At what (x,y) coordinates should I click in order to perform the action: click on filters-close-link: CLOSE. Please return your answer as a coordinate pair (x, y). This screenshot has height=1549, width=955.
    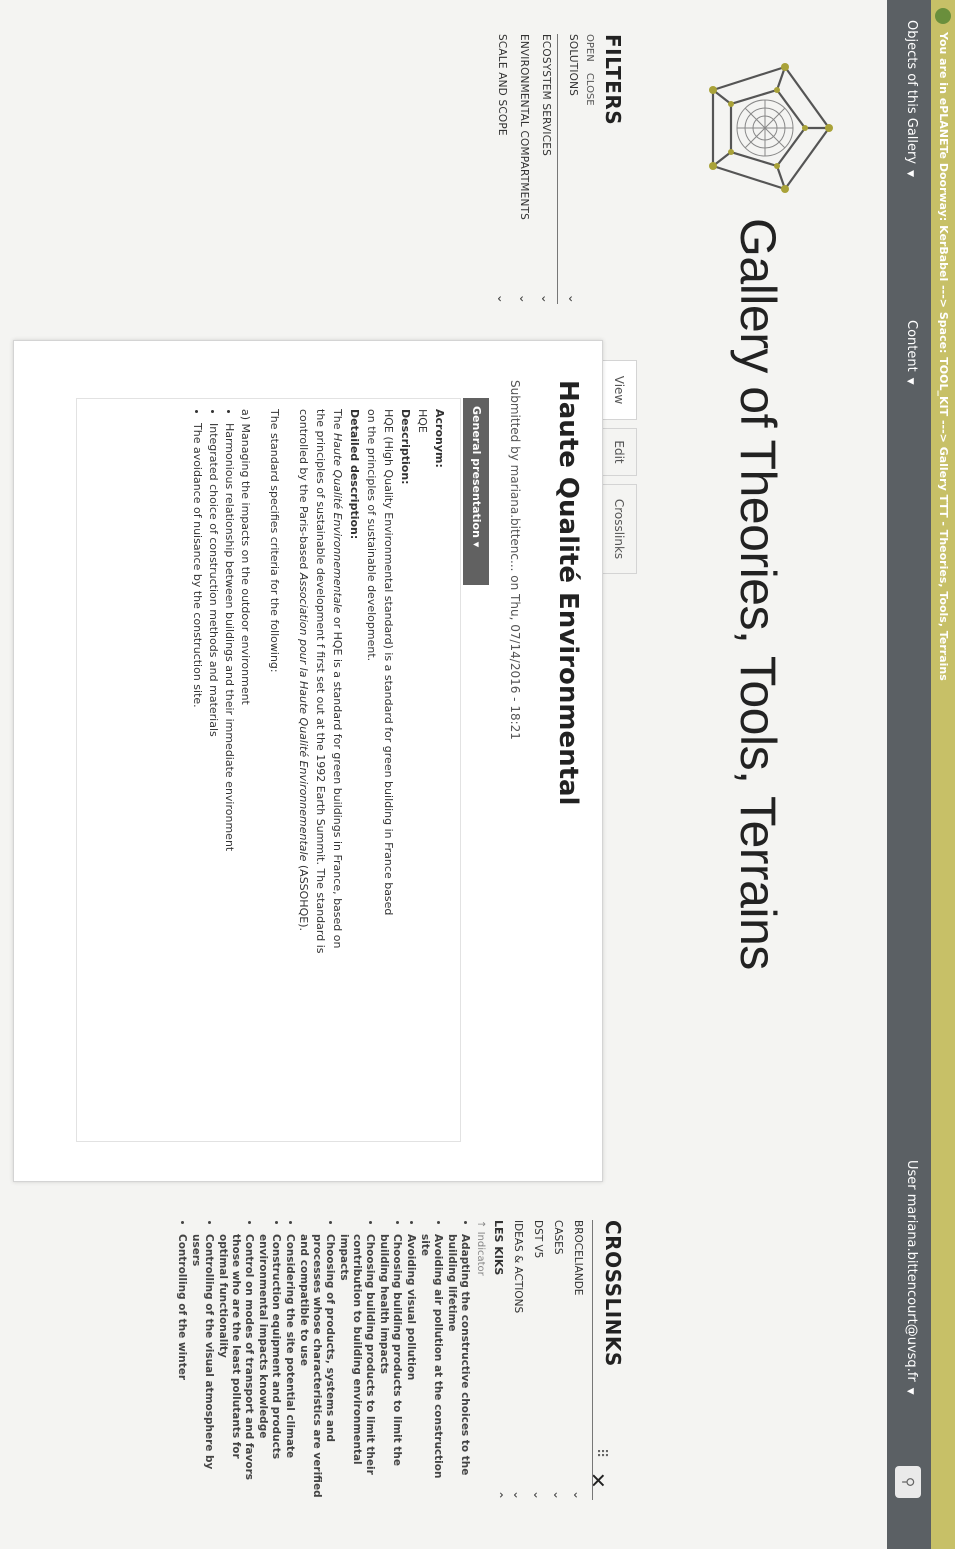
    Looking at the image, I should click on (589, 89).